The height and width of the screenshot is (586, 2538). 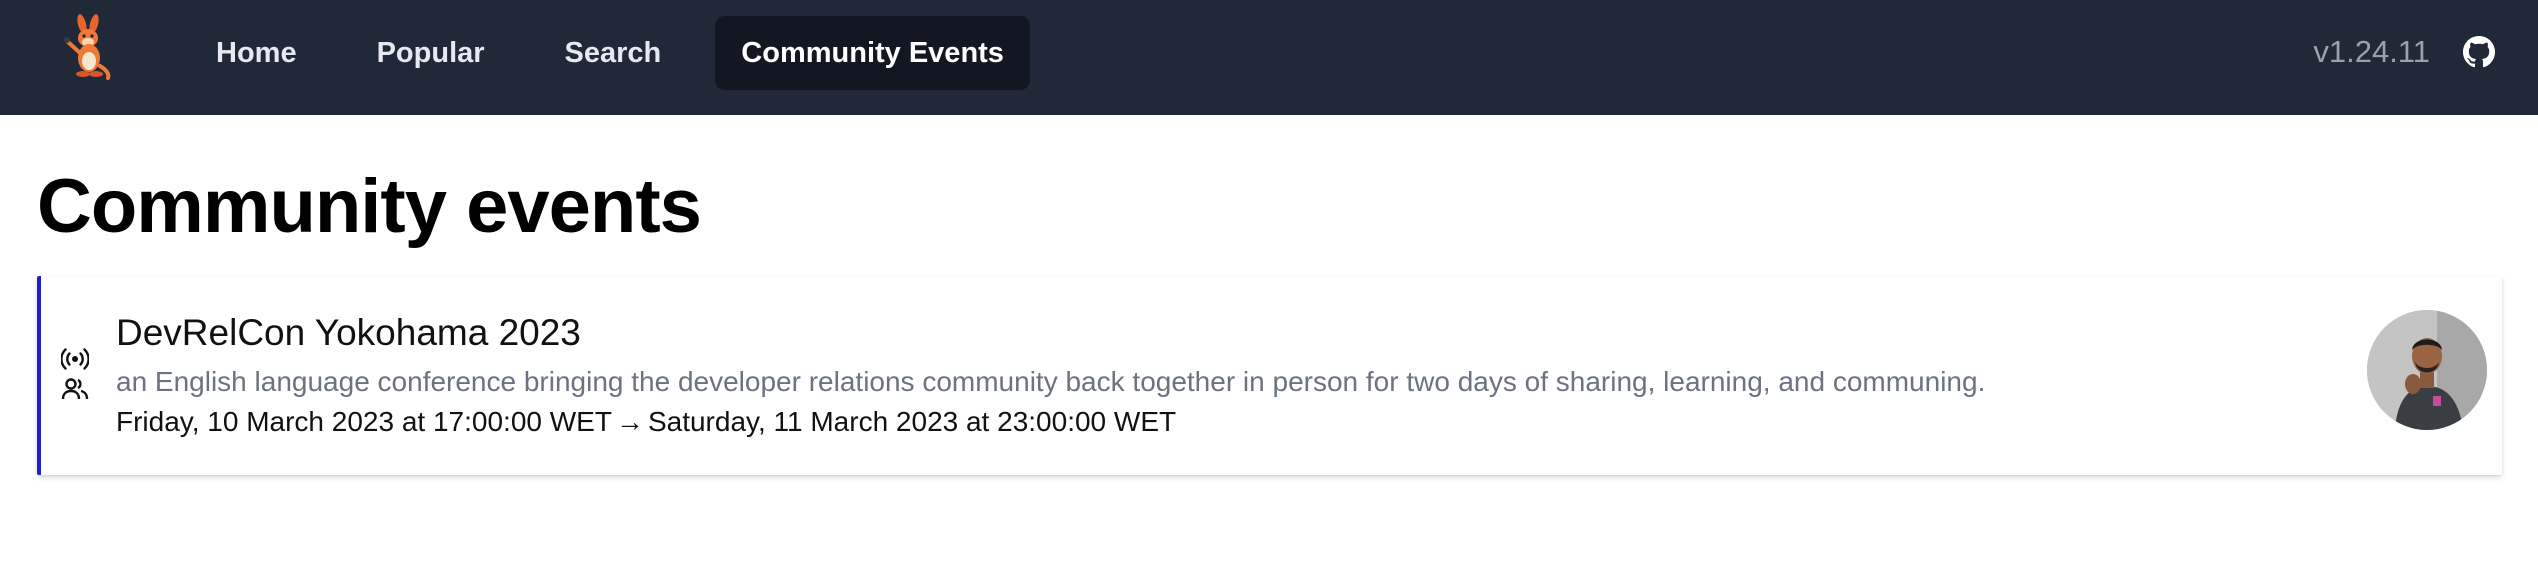 I want to click on nav-popular-link: Popular, so click(x=431, y=53).